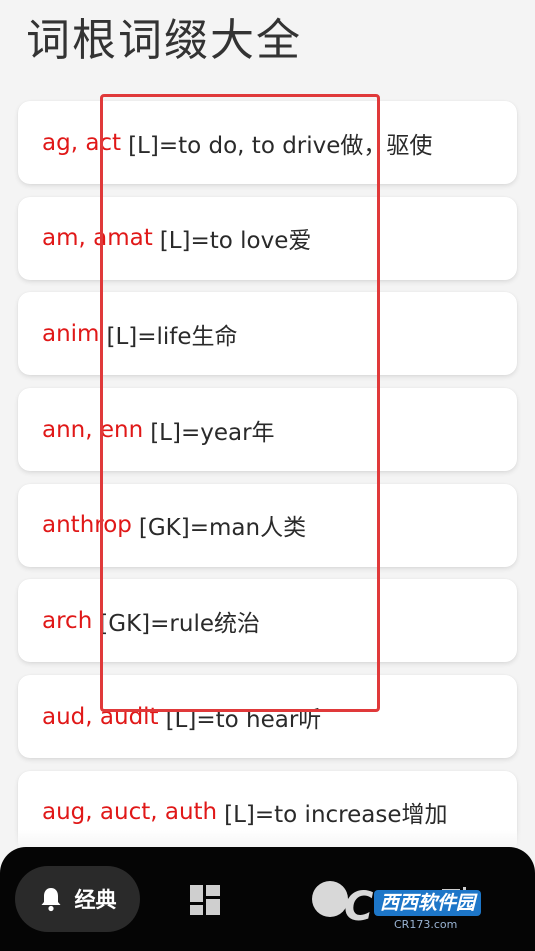  What do you see at coordinates (267, 621) in the screenshot?
I see `list-item: arch [GK]=rule统治` at bounding box center [267, 621].